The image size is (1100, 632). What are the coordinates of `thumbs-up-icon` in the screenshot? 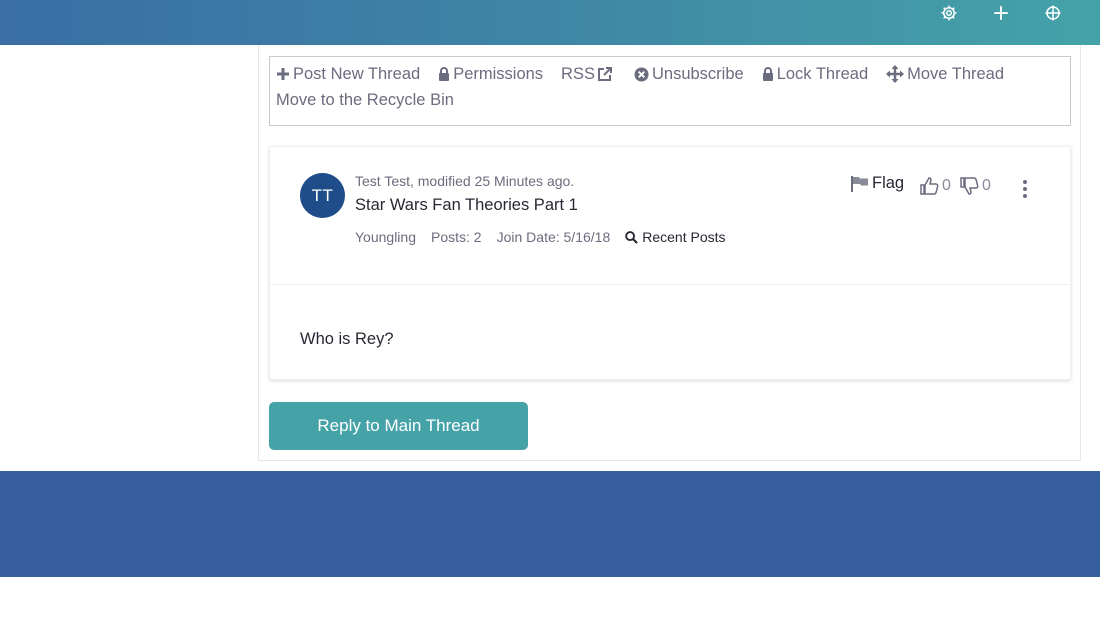 It's located at (929, 186).